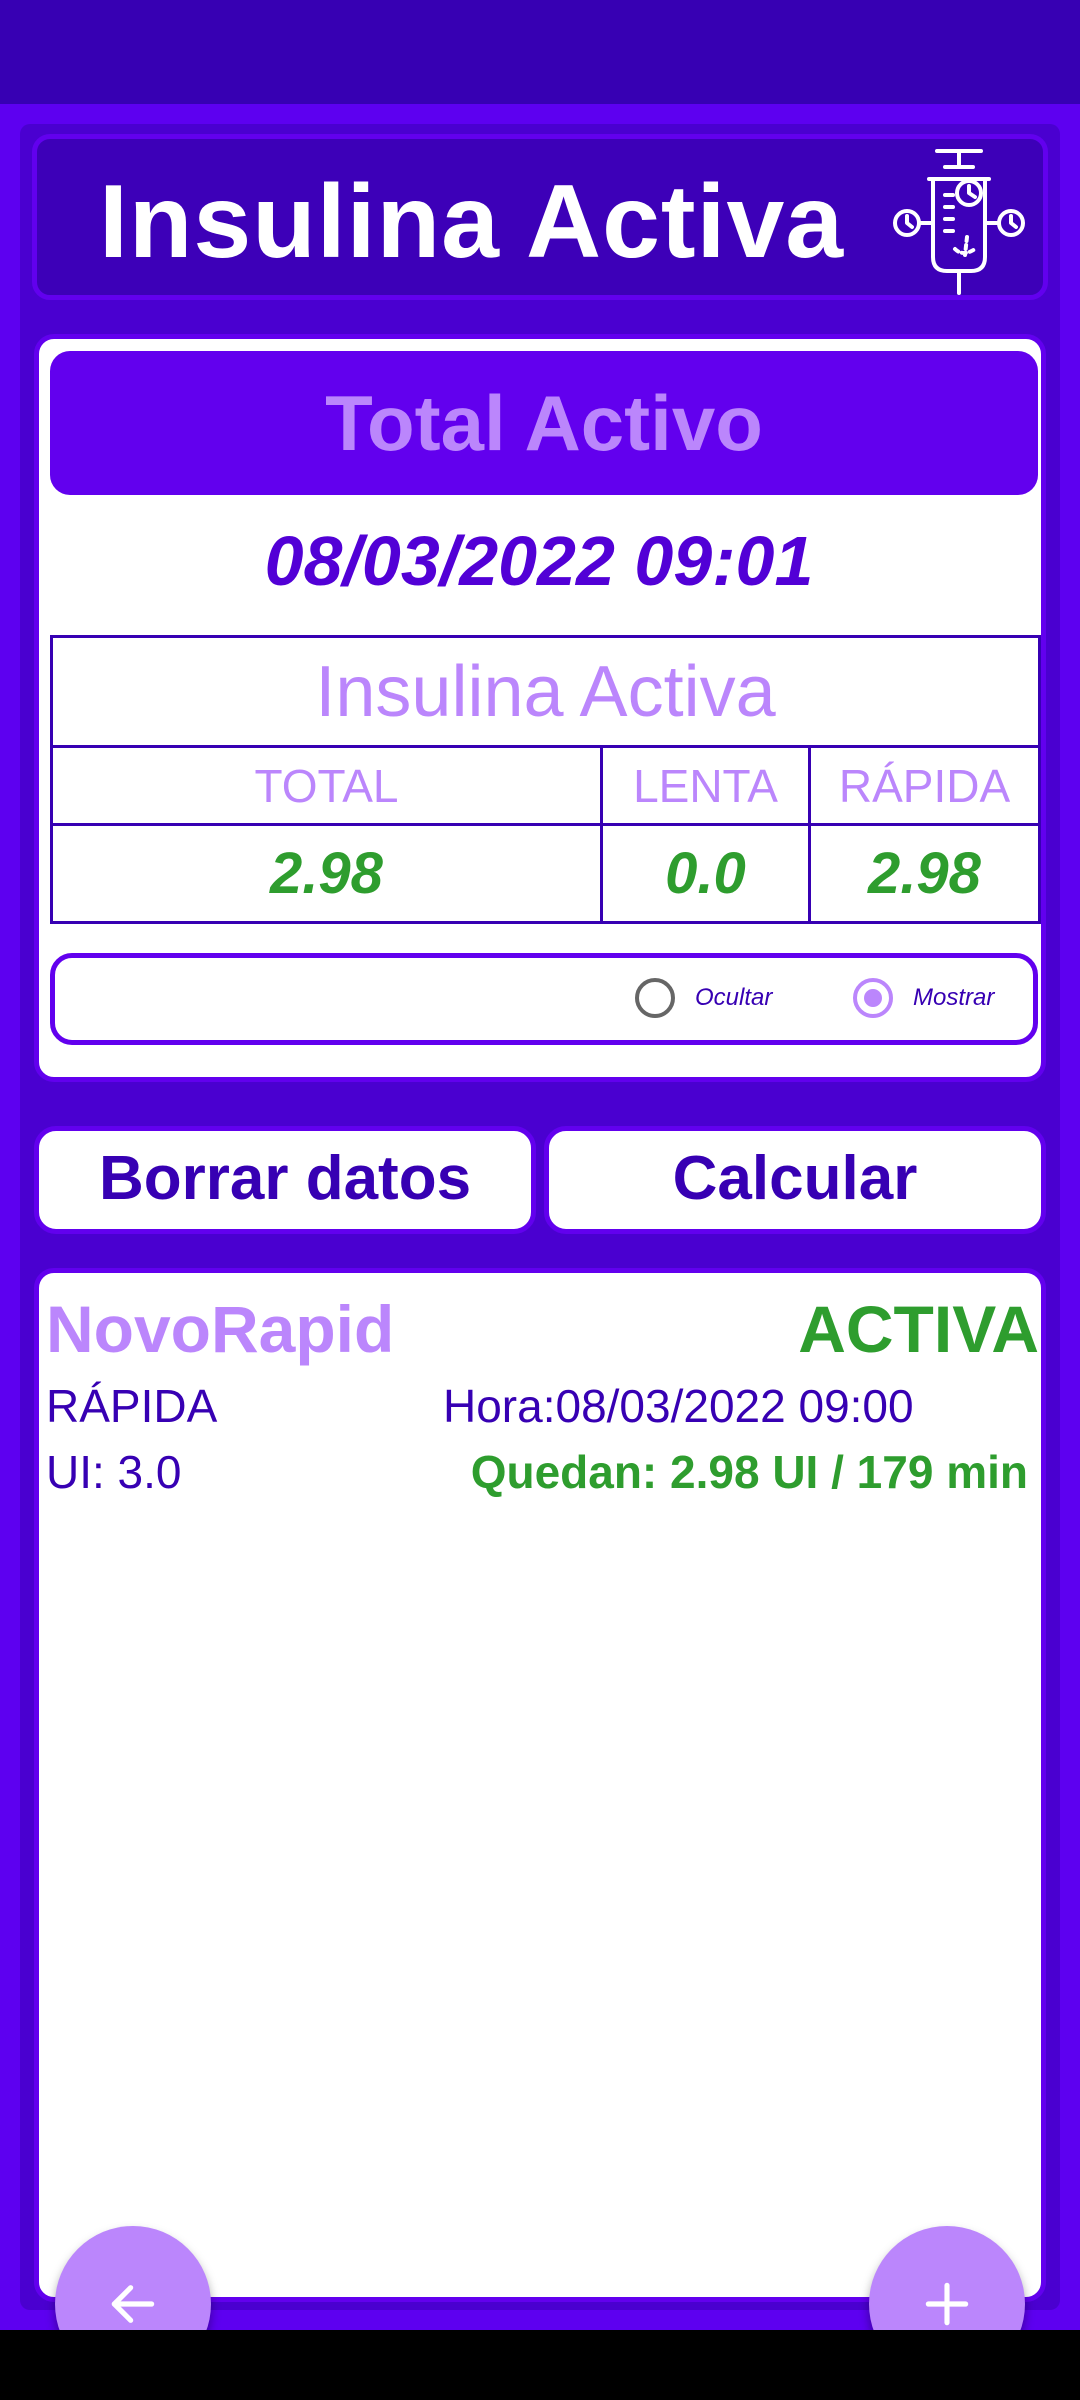 The image size is (1080, 2400). I want to click on radio-hide-circle, so click(655, 998).